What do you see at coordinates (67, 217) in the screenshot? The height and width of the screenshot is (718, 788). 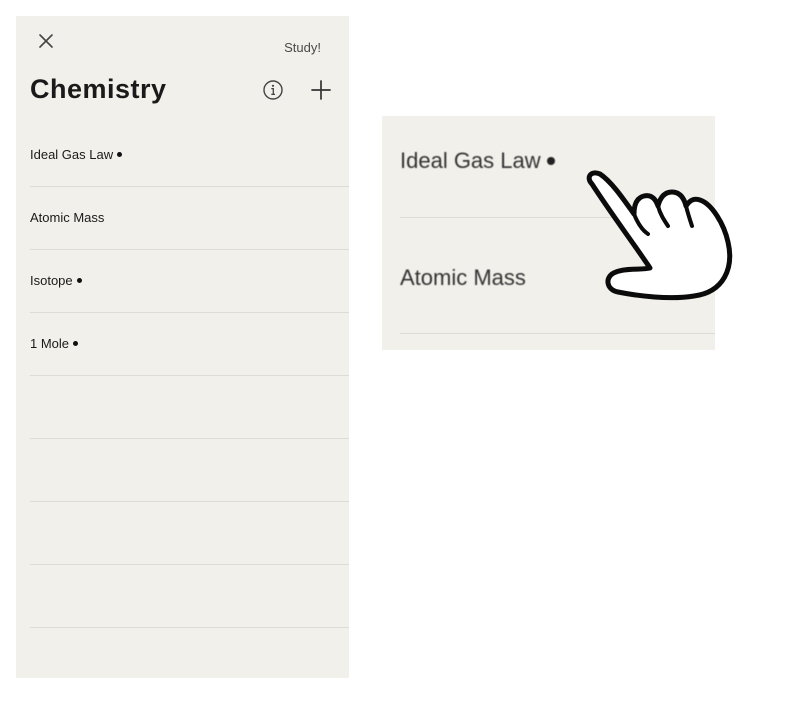 I see `card-label: Atomic Mass` at bounding box center [67, 217].